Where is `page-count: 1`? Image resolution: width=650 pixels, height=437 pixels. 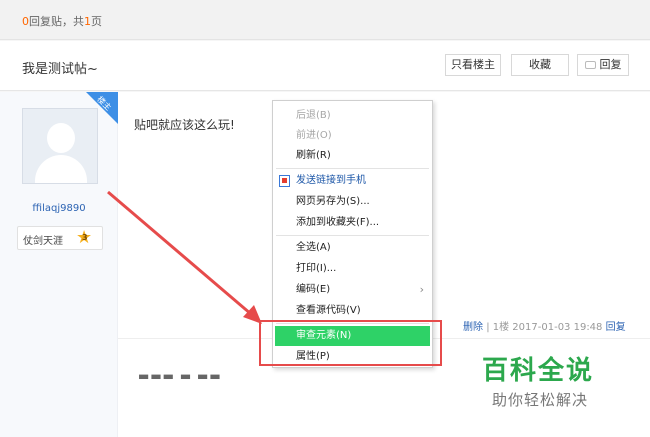 page-count: 1 is located at coordinates (87, 21).